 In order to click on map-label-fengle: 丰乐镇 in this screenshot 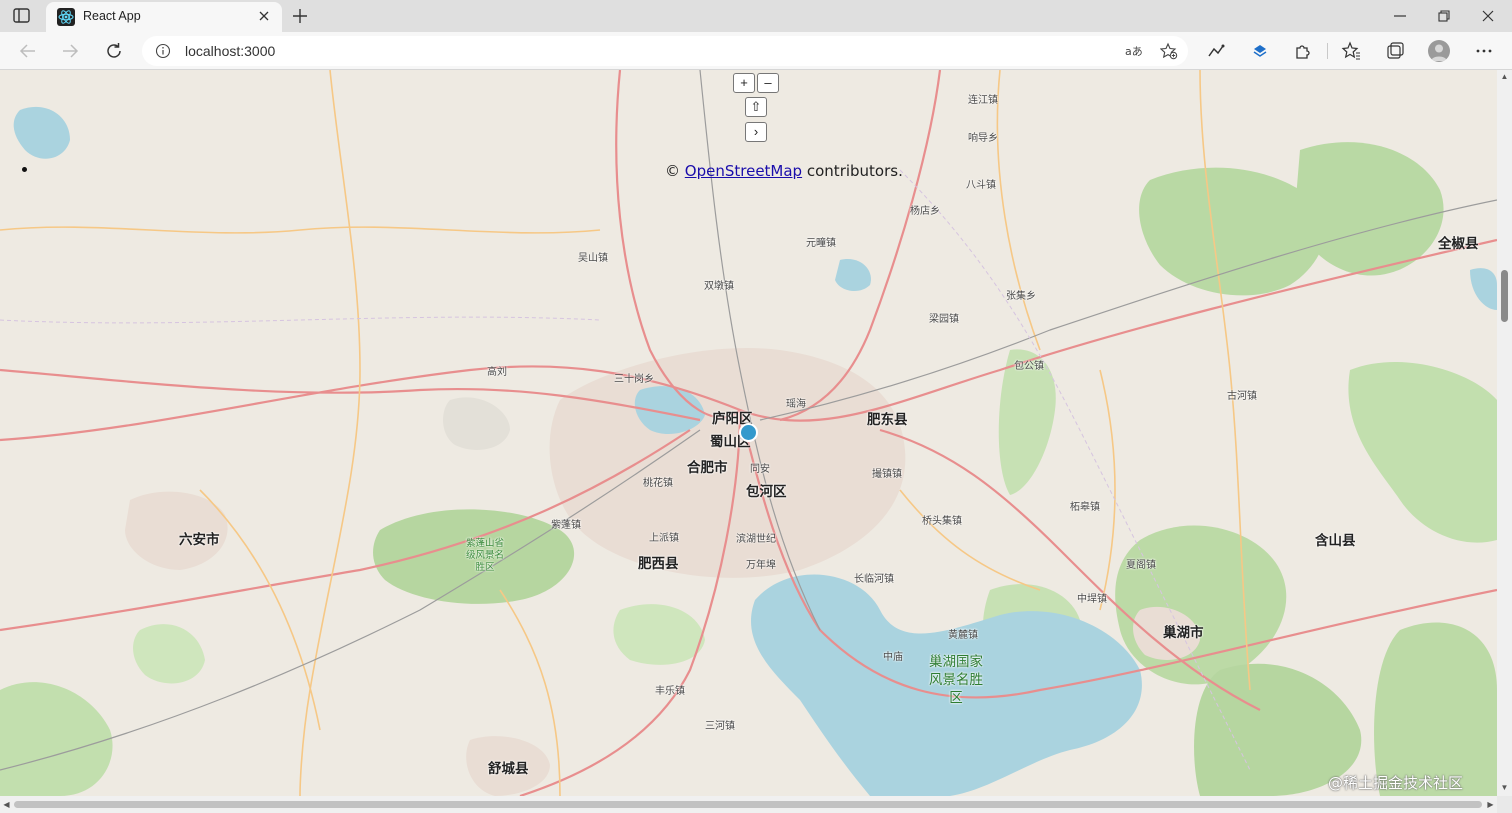, I will do `click(670, 691)`.